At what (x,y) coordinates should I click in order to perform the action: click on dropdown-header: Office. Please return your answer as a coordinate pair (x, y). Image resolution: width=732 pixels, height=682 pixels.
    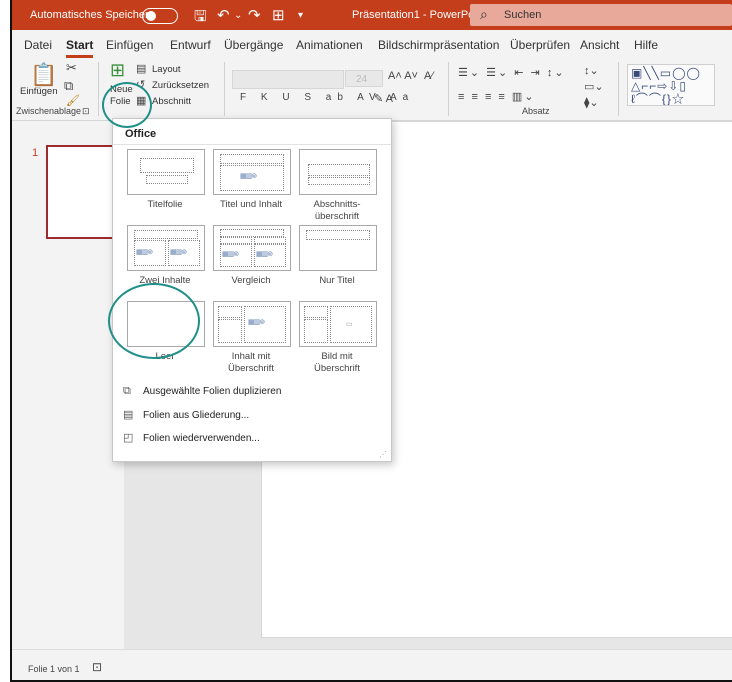
    Looking at the image, I should click on (141, 134).